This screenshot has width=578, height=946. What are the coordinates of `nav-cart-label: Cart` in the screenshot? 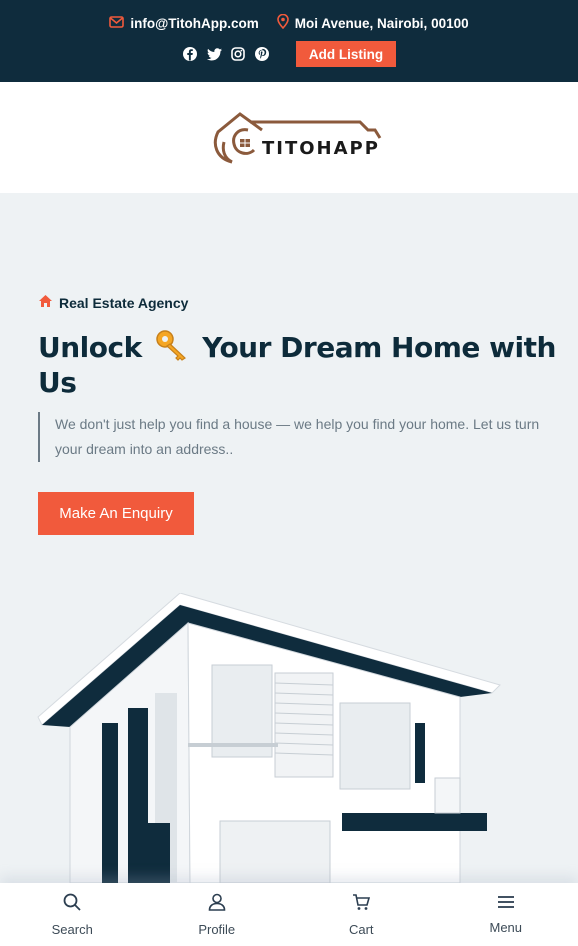 It's located at (361, 929).